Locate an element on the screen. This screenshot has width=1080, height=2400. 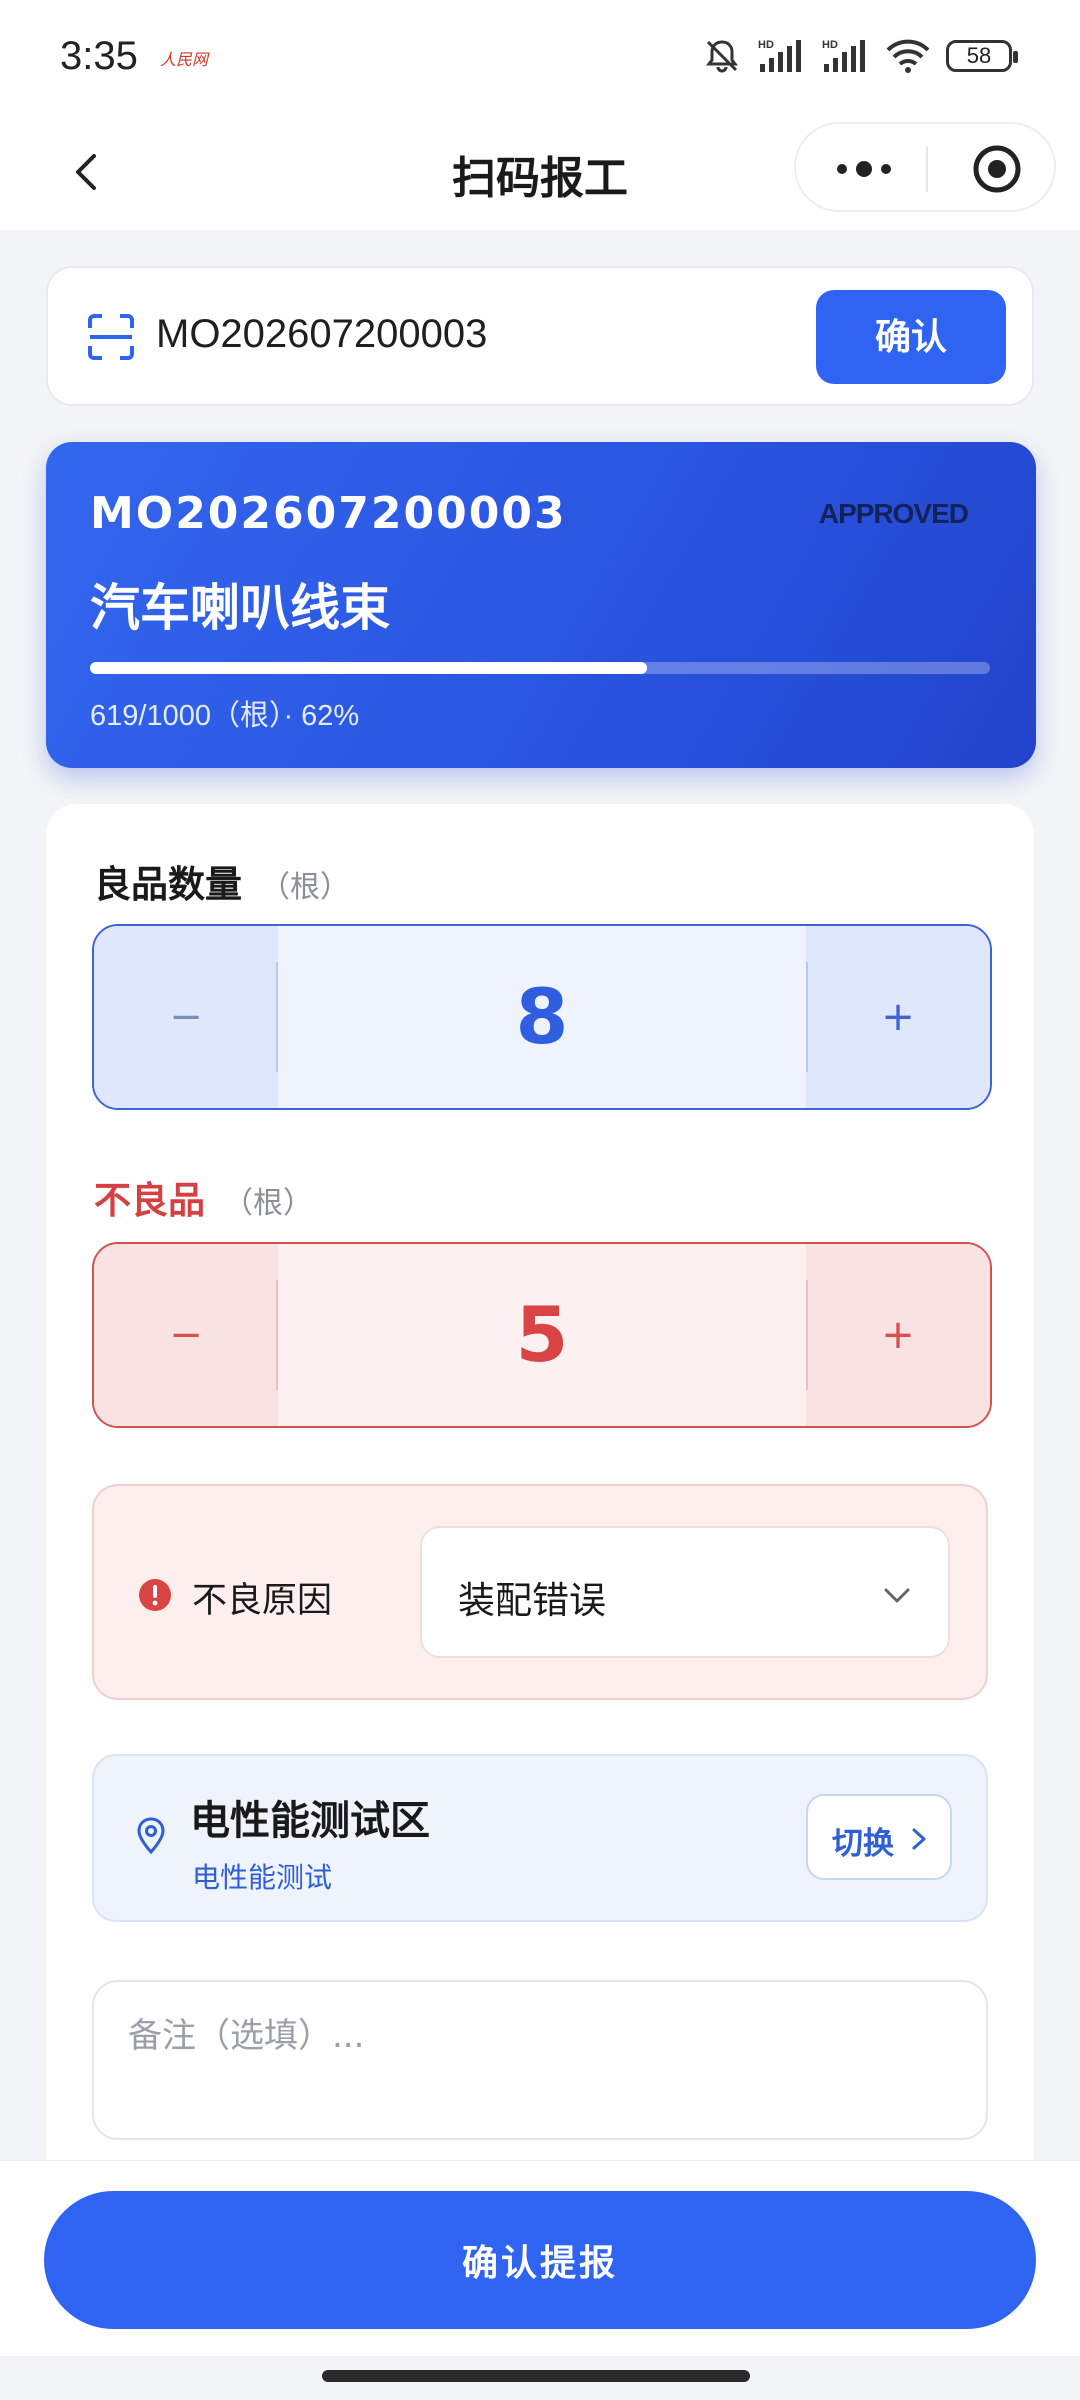
defect-reason-value: 装配错误 is located at coordinates (532, 1600).